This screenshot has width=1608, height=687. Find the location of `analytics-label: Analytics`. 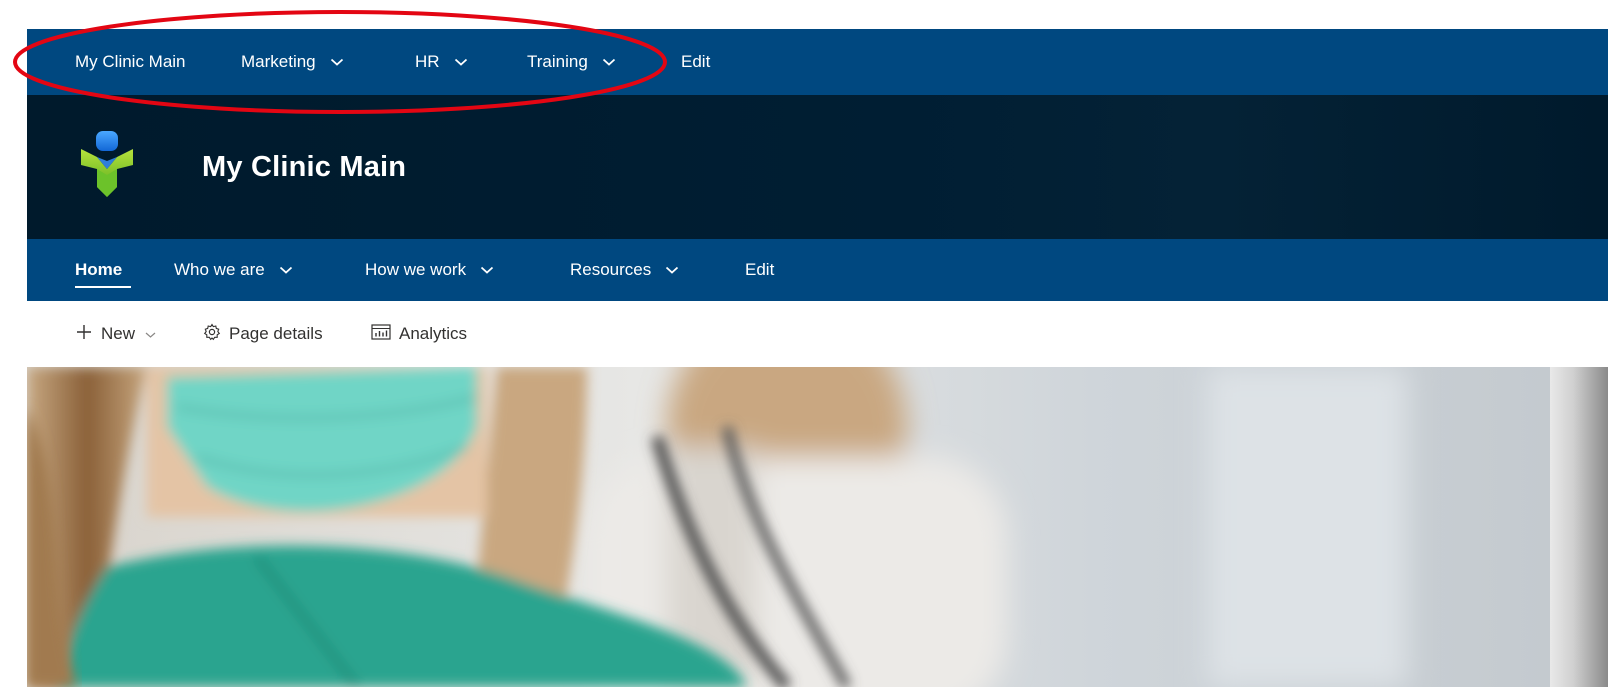

analytics-label: Analytics is located at coordinates (433, 333).